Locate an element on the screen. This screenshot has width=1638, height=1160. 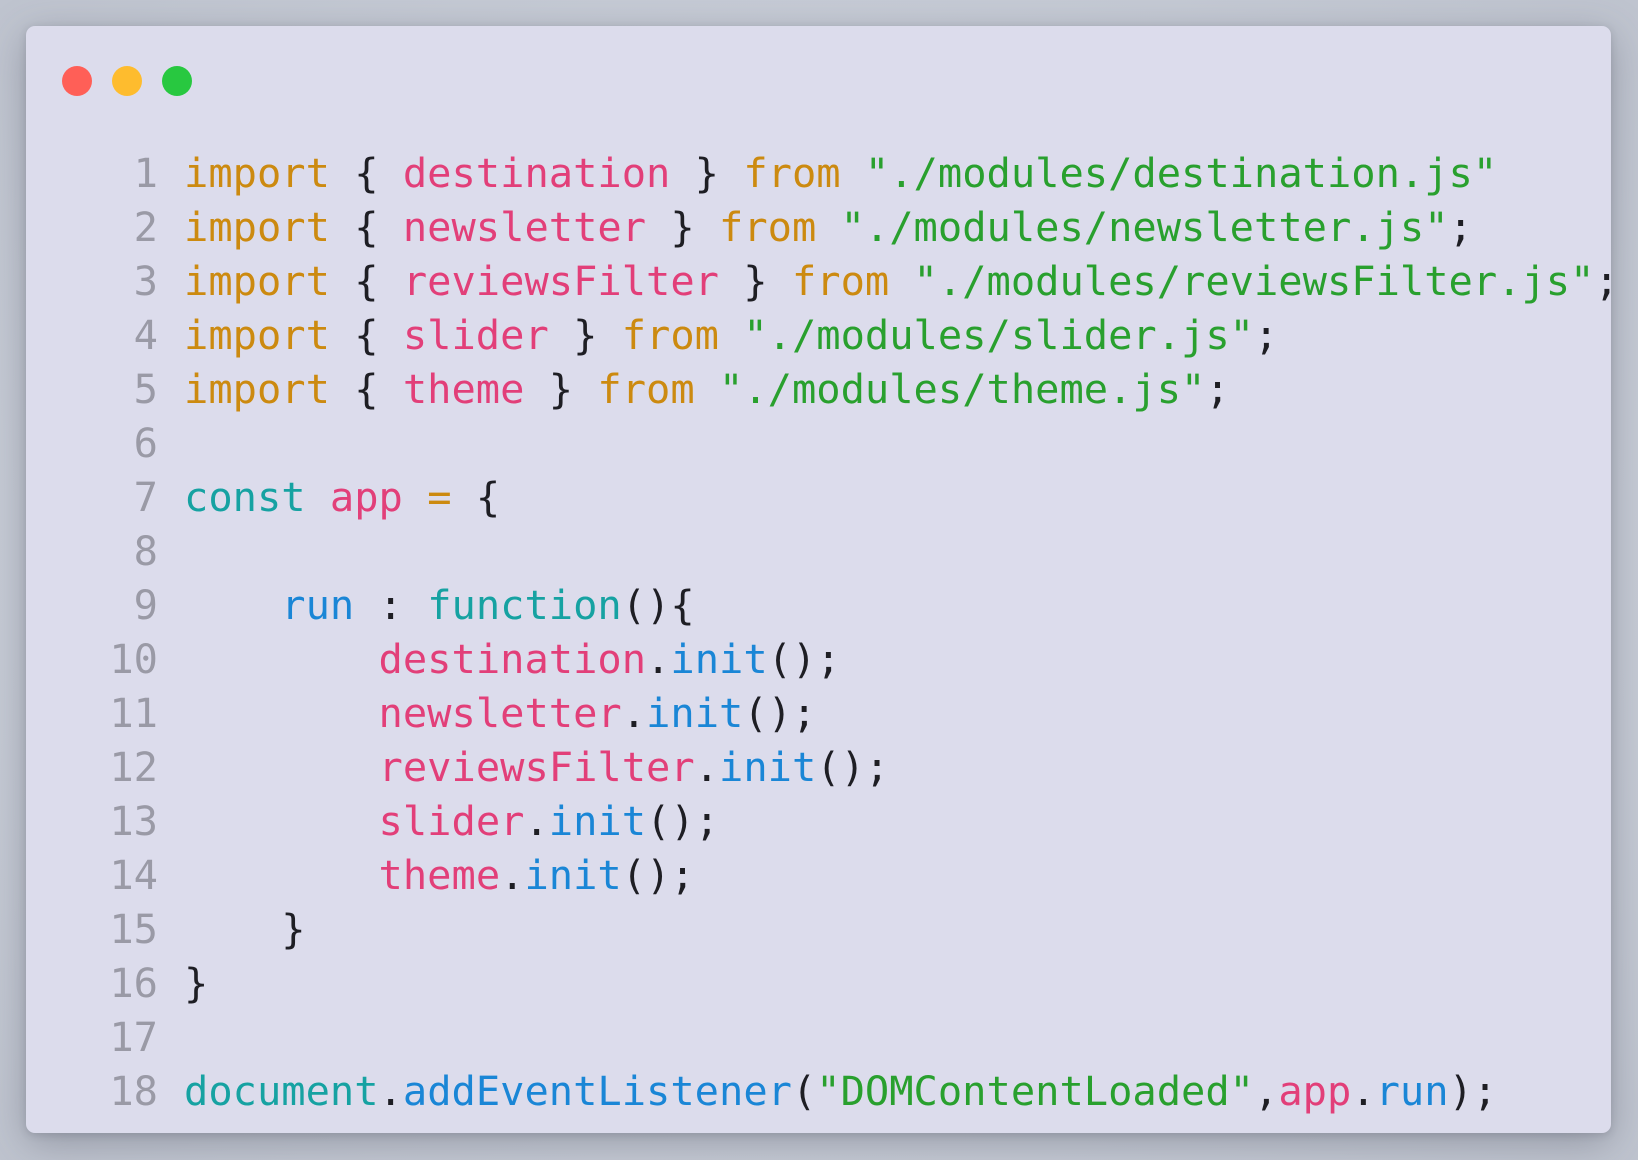
maximize-dot-icon is located at coordinates (177, 81).